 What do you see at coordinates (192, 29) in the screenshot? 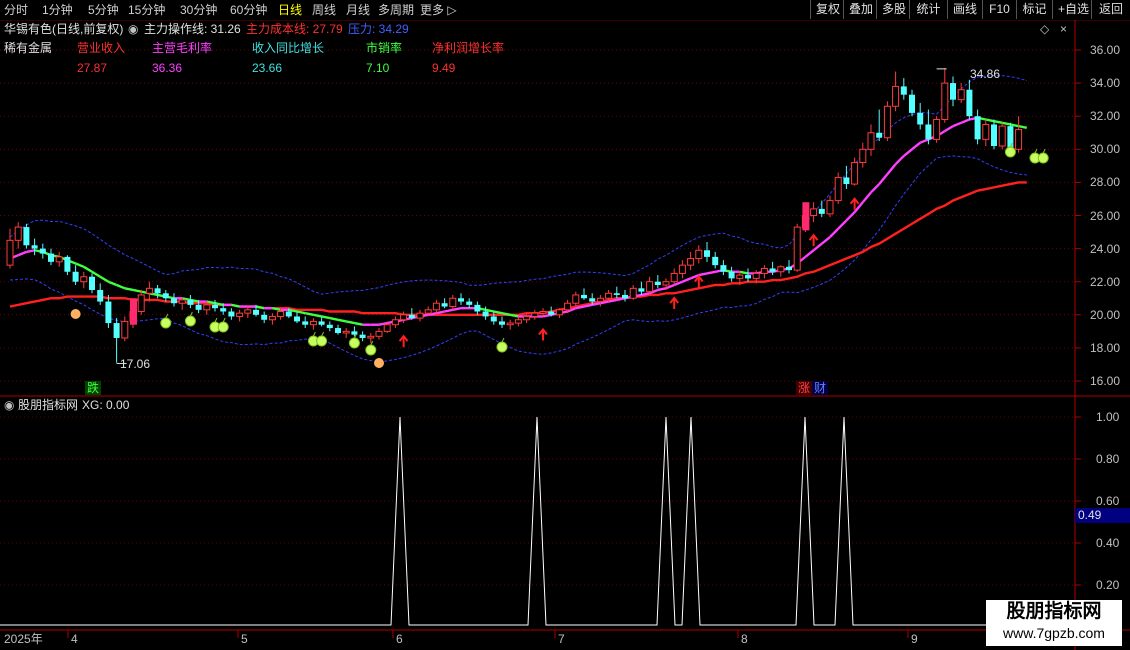
I see `indicator-name: 主力操作线: 31.26` at bounding box center [192, 29].